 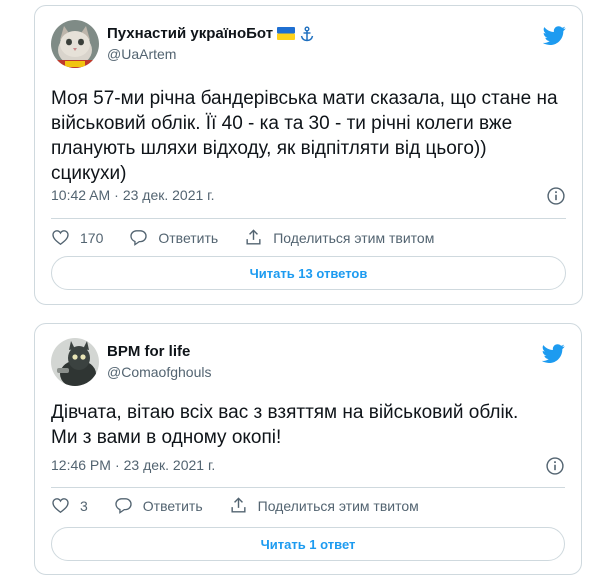 I want to click on like-button: 170, so click(x=77, y=237).